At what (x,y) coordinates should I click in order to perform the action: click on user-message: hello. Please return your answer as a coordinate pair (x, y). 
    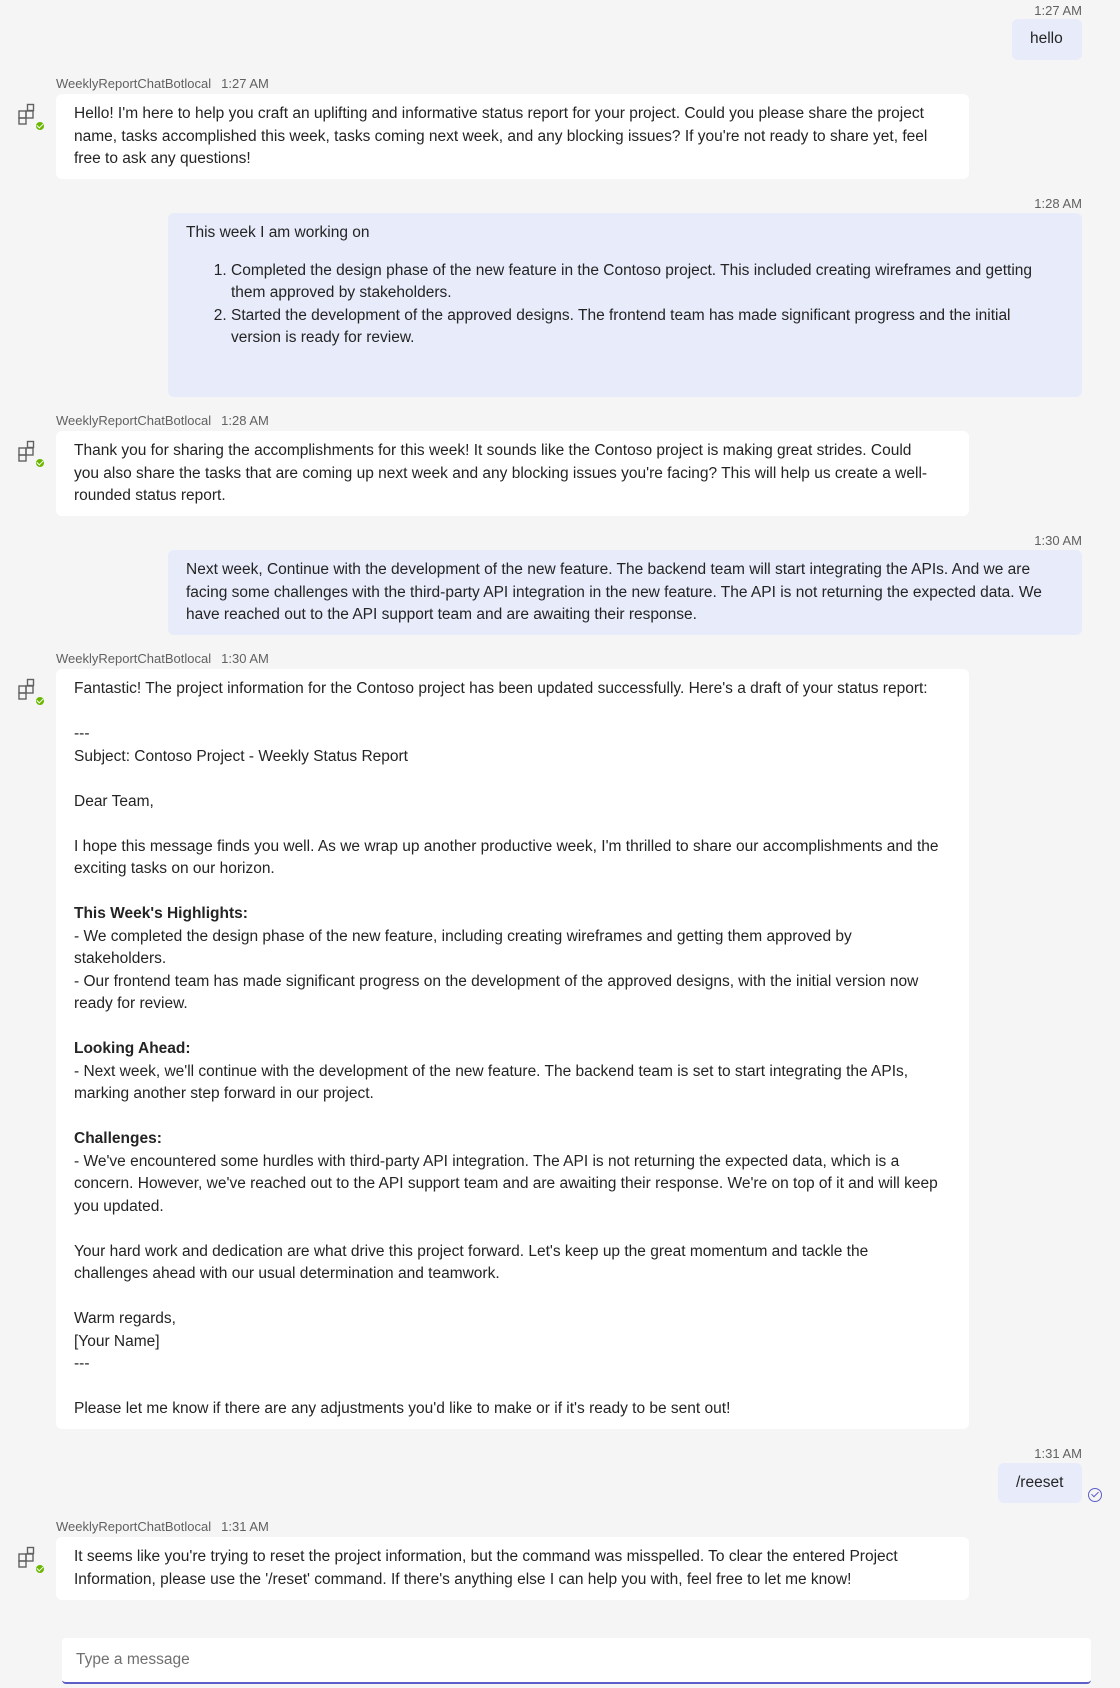
    Looking at the image, I should click on (1047, 39).